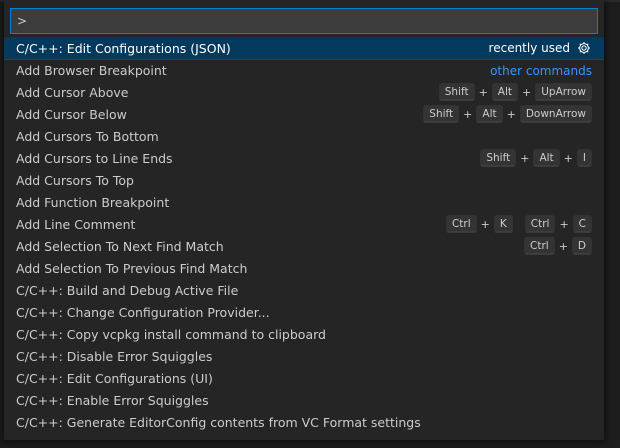 Image resolution: width=620 pixels, height=448 pixels. What do you see at coordinates (304, 136) in the screenshot?
I see `command-item-add-cursors-to-bottom: Add Cursors To Bottom` at bounding box center [304, 136].